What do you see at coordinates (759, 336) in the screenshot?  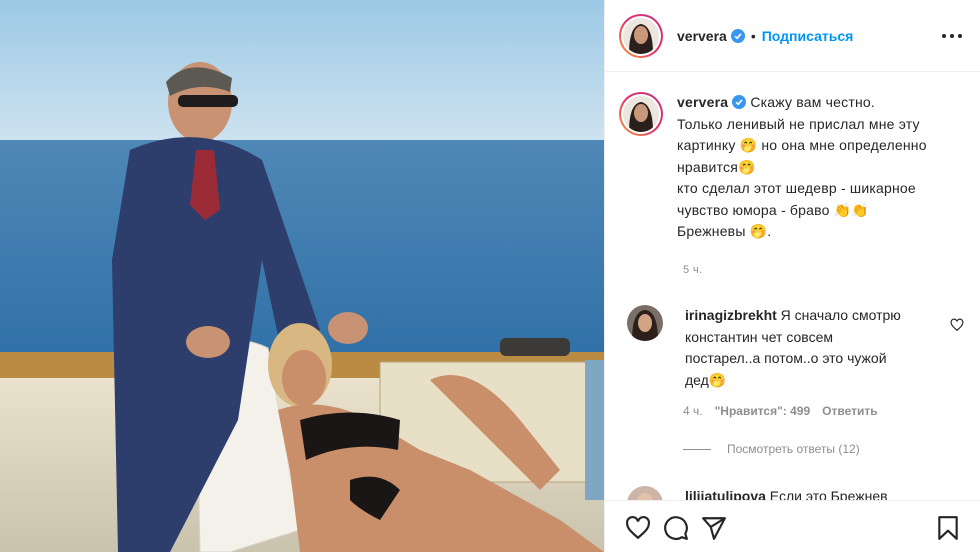 I see `comment-line: константин чет совсем` at bounding box center [759, 336].